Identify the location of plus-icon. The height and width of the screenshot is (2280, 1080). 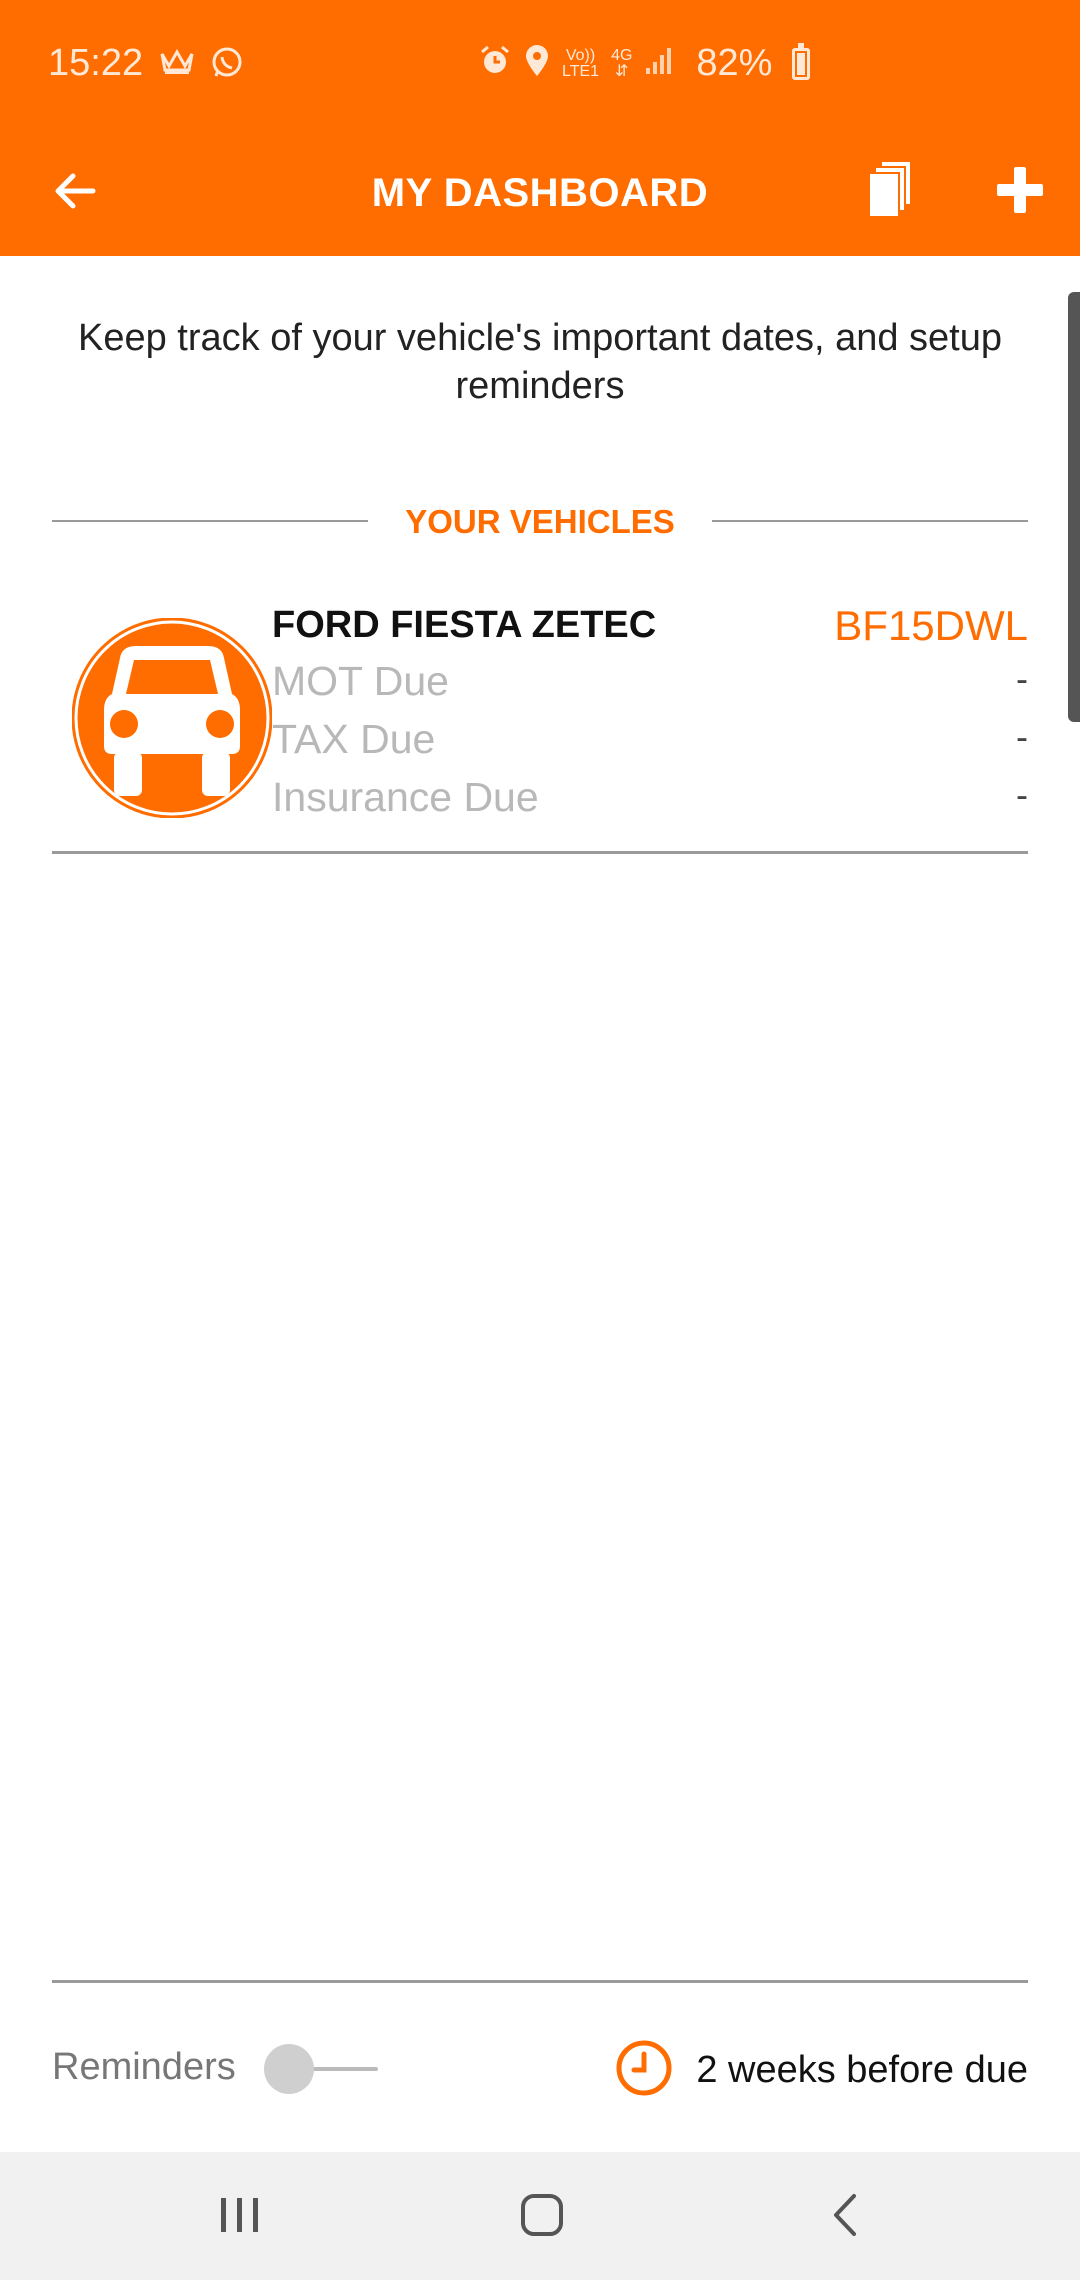
(1020, 192).